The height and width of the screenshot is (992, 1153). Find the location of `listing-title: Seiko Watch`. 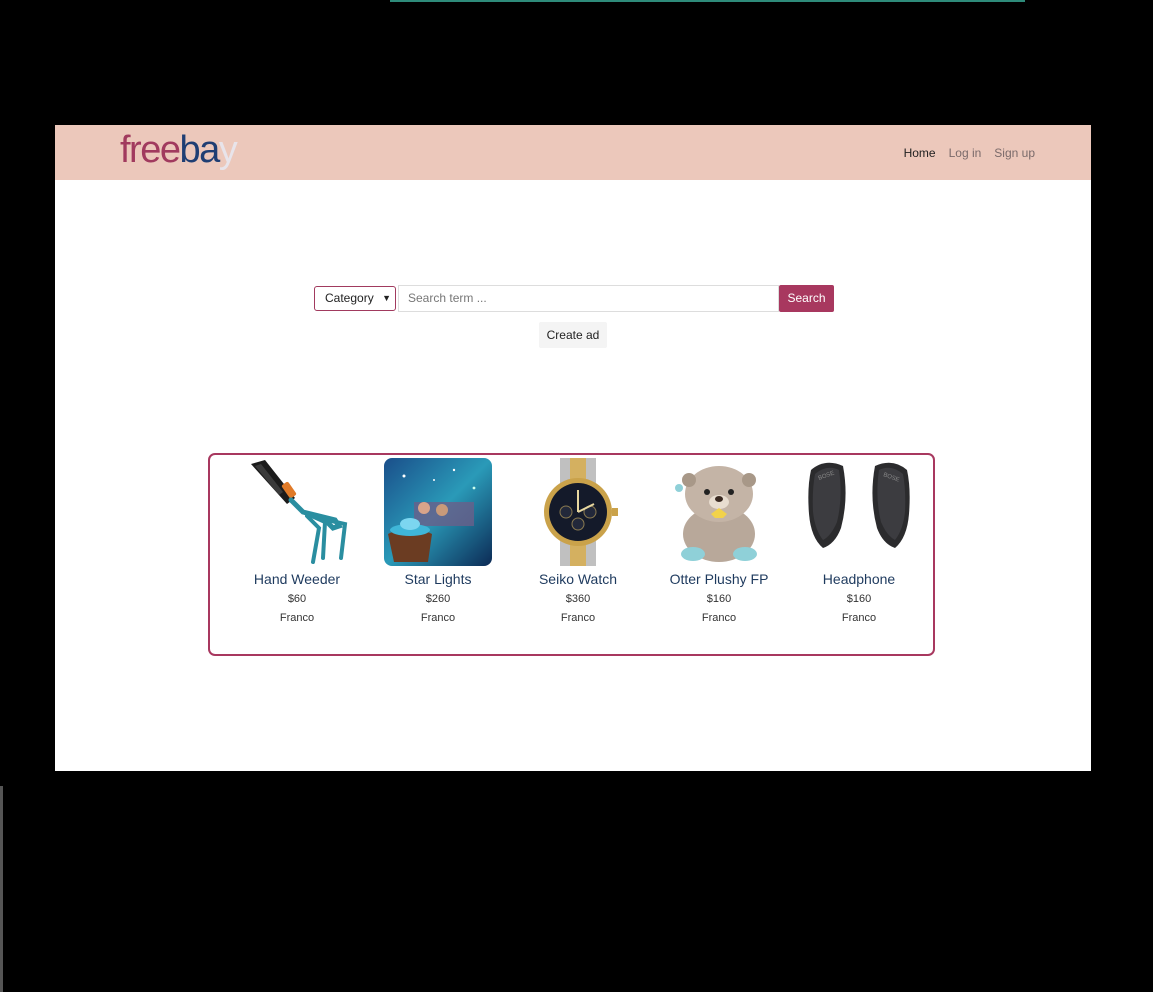

listing-title: Seiko Watch is located at coordinates (578, 579).